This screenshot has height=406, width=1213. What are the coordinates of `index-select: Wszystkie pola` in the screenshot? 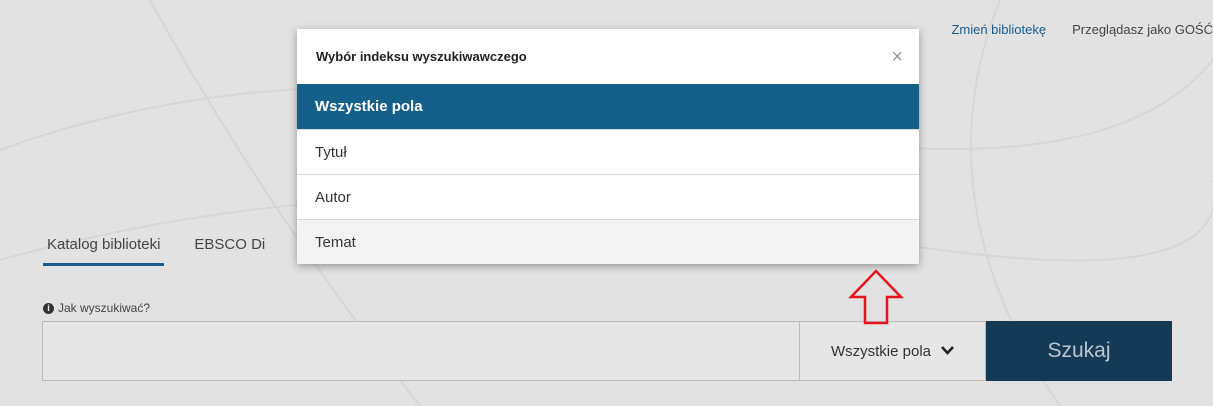 It's located at (893, 351).